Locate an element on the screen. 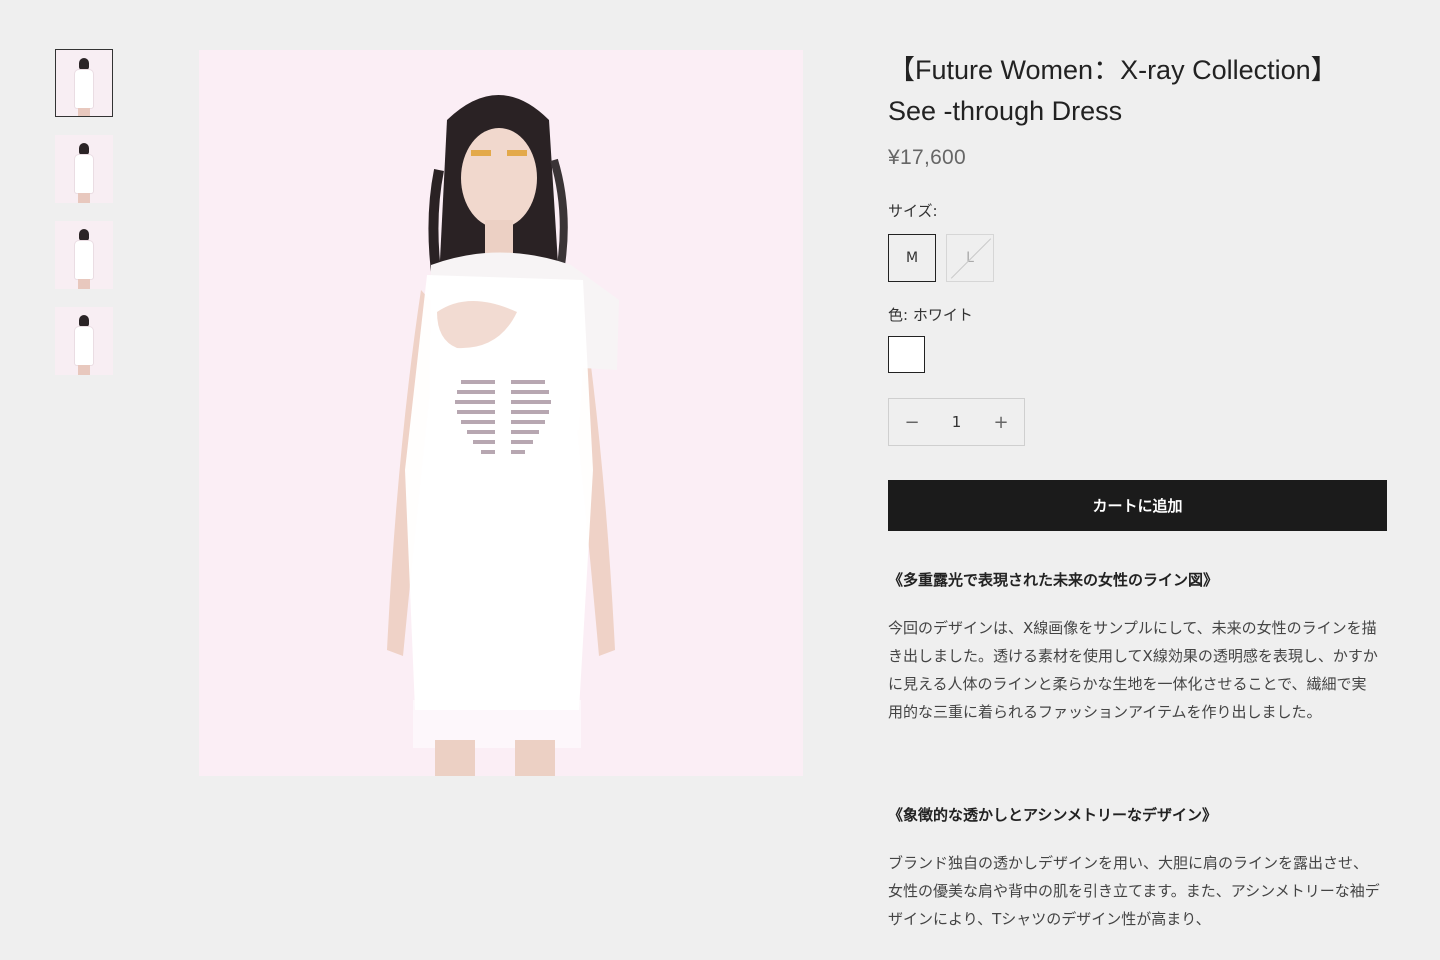 This screenshot has height=960, width=1440. title-line-1: 【Future Women：X-ray Collection】 is located at coordinates (1113, 70).